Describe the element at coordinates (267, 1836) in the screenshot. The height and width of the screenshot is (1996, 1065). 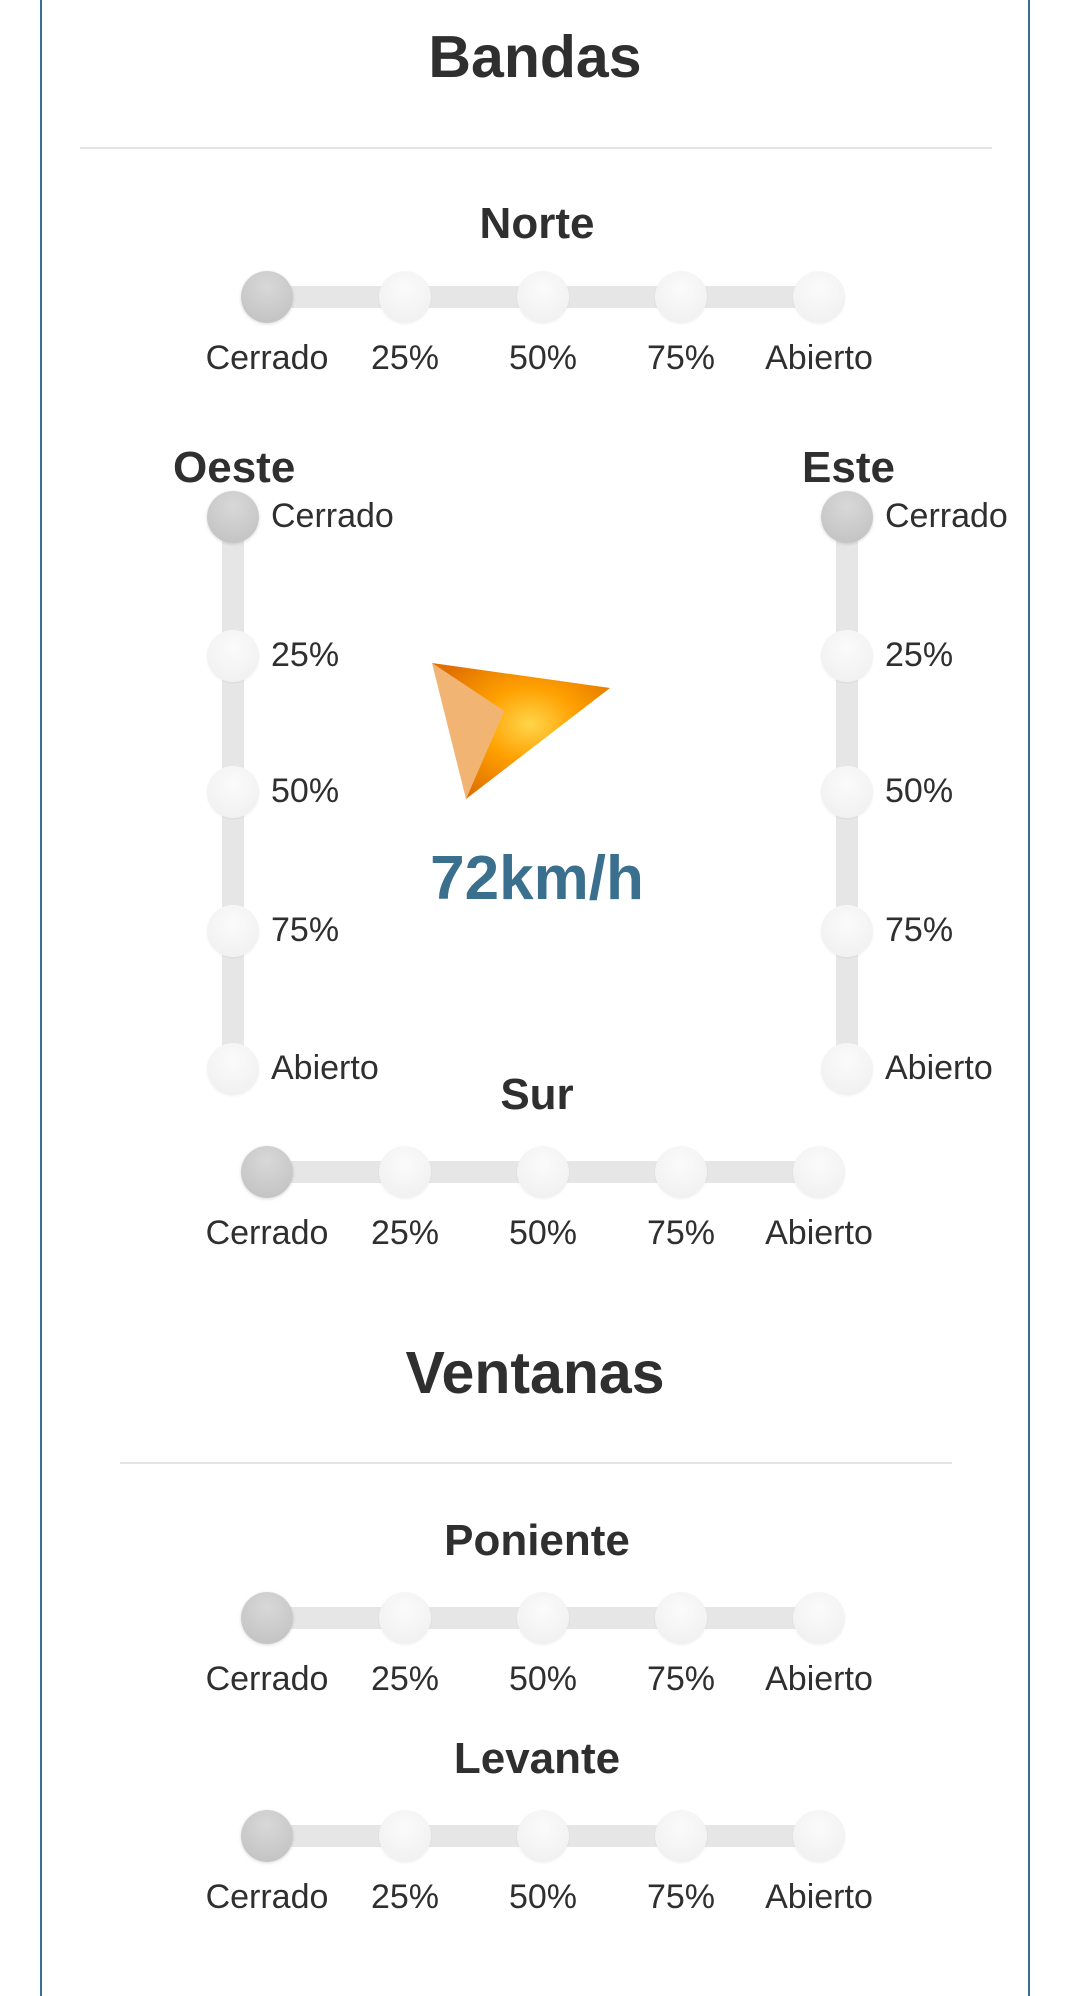
I see `slider-stop-levante-cerrado` at that location.